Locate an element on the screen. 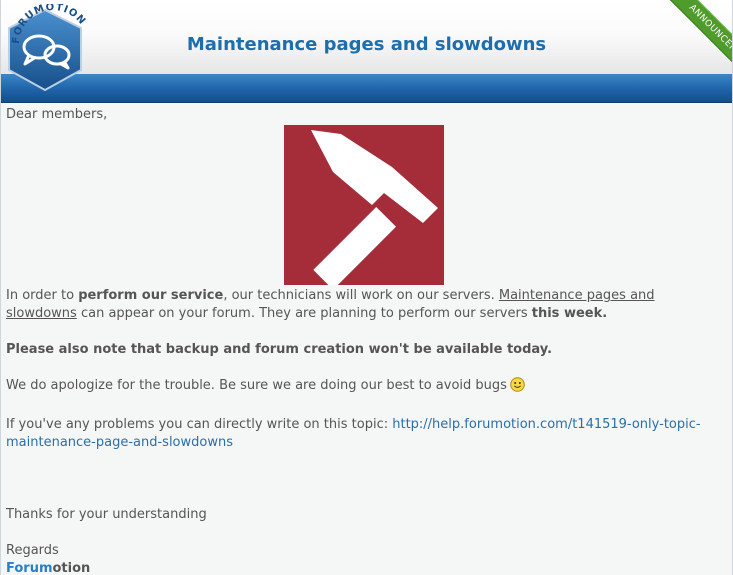  thanks-line: Thanks for your understanding is located at coordinates (106, 514).